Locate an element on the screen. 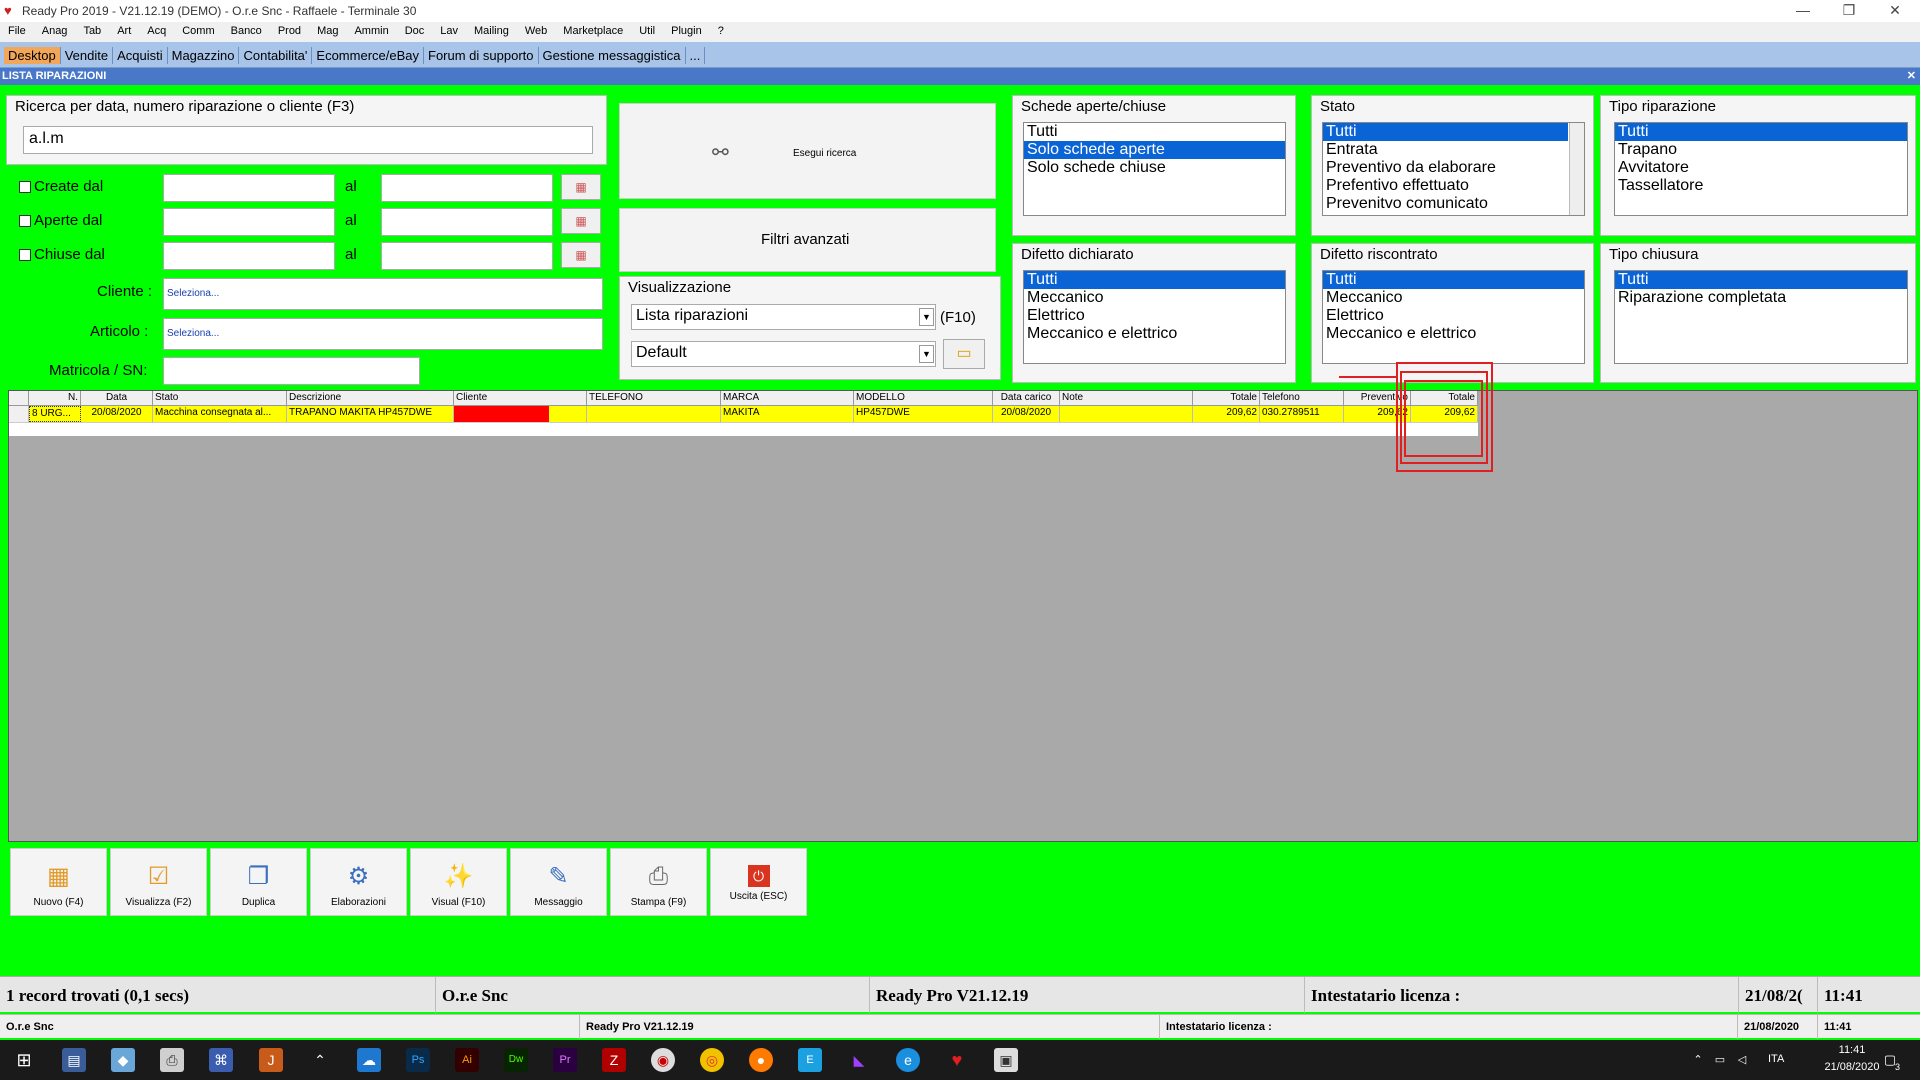 Image resolution: width=1920 pixels, height=1080 pixels. cell-description: TRAPANO MAKITA HP457DWE is located at coordinates (370, 414).